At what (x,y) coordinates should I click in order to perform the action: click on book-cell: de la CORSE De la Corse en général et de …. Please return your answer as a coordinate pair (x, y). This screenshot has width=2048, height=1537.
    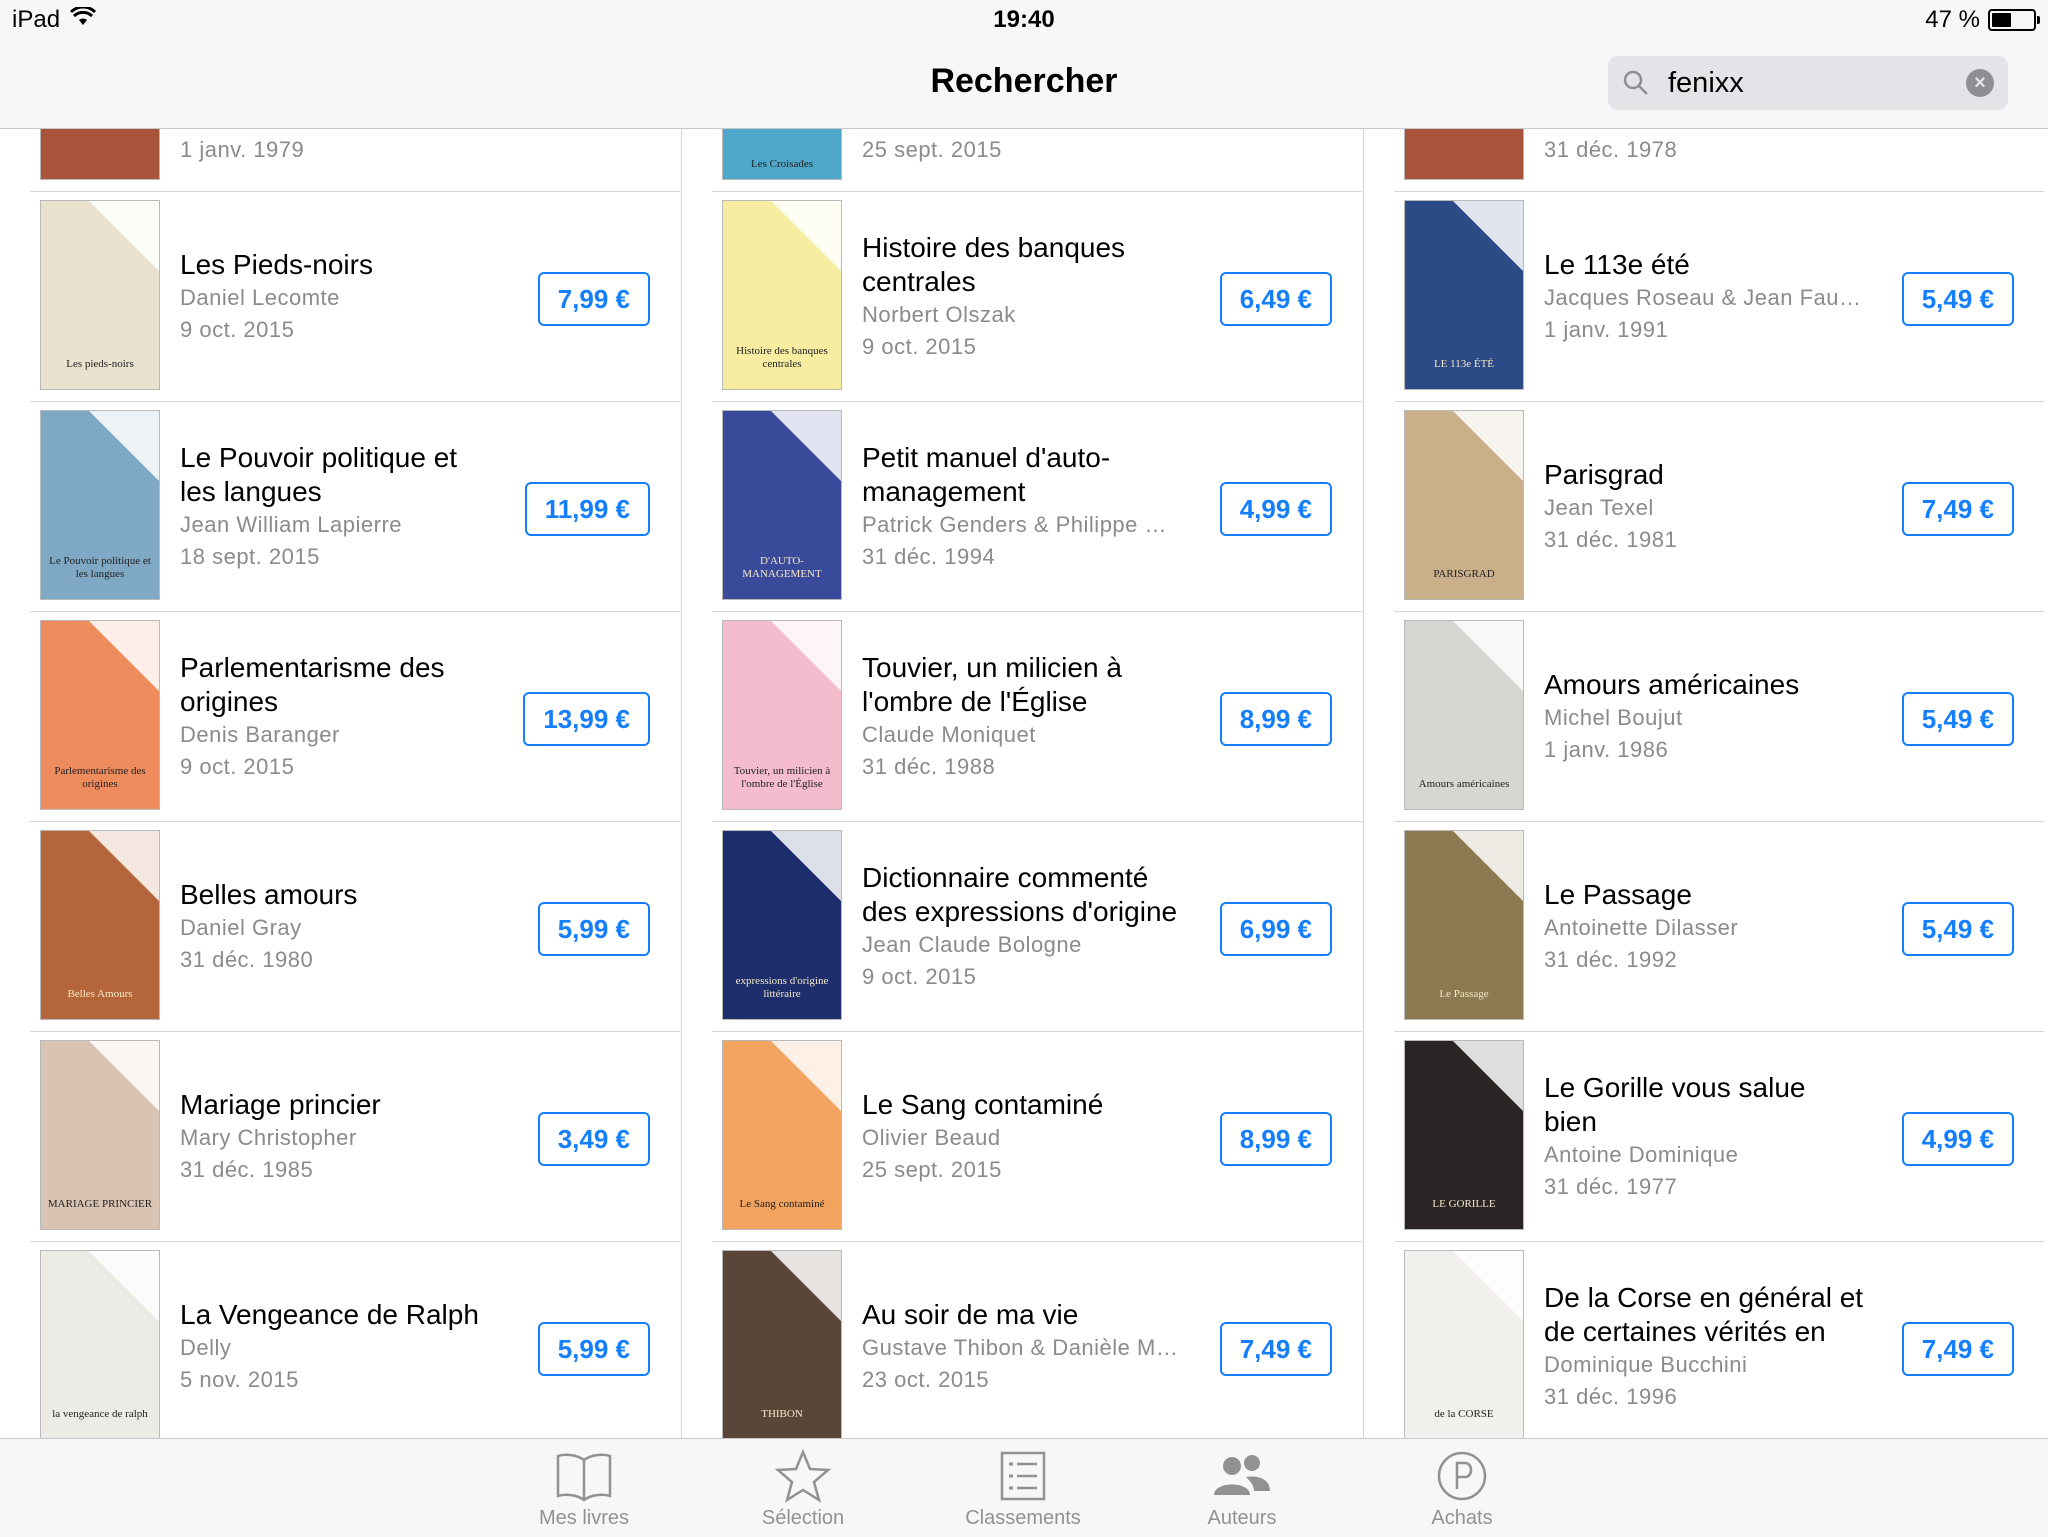
    Looking at the image, I should click on (1719, 1341).